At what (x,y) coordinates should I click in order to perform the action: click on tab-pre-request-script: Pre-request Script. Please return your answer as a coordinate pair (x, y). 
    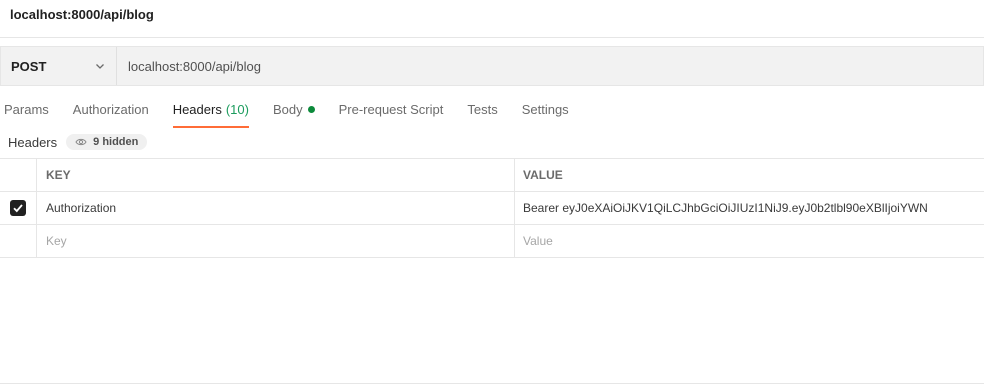
    Looking at the image, I should click on (391, 111).